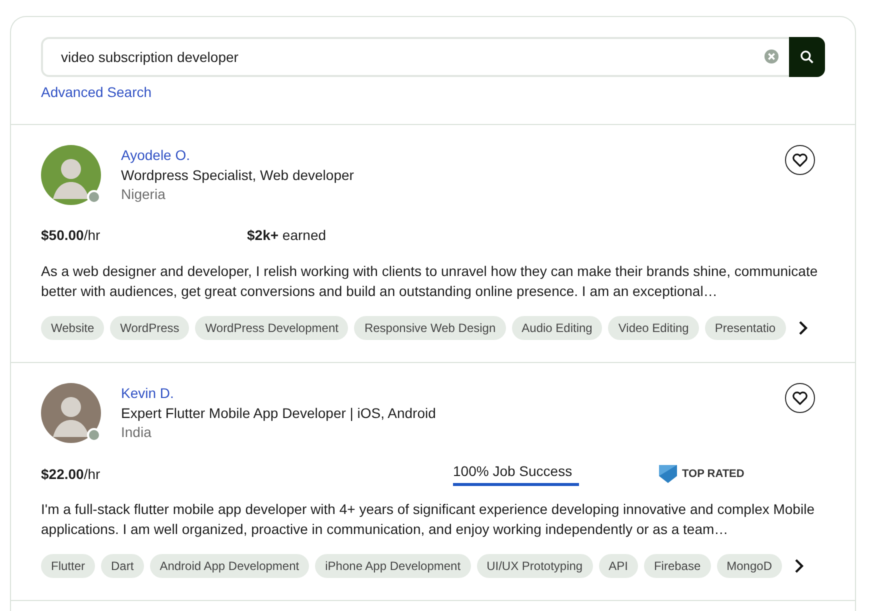  What do you see at coordinates (713, 474) in the screenshot?
I see `top-rated-label: TOP RATED` at bounding box center [713, 474].